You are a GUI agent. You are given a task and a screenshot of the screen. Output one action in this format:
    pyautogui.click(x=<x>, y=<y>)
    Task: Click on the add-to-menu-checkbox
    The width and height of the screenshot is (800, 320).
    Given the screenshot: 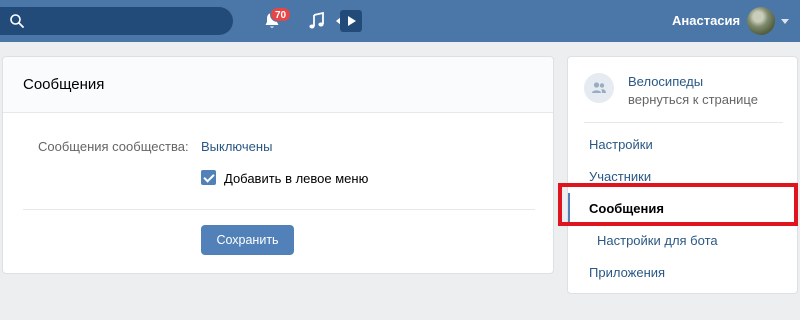 What is the action you would take?
    pyautogui.click(x=208, y=177)
    